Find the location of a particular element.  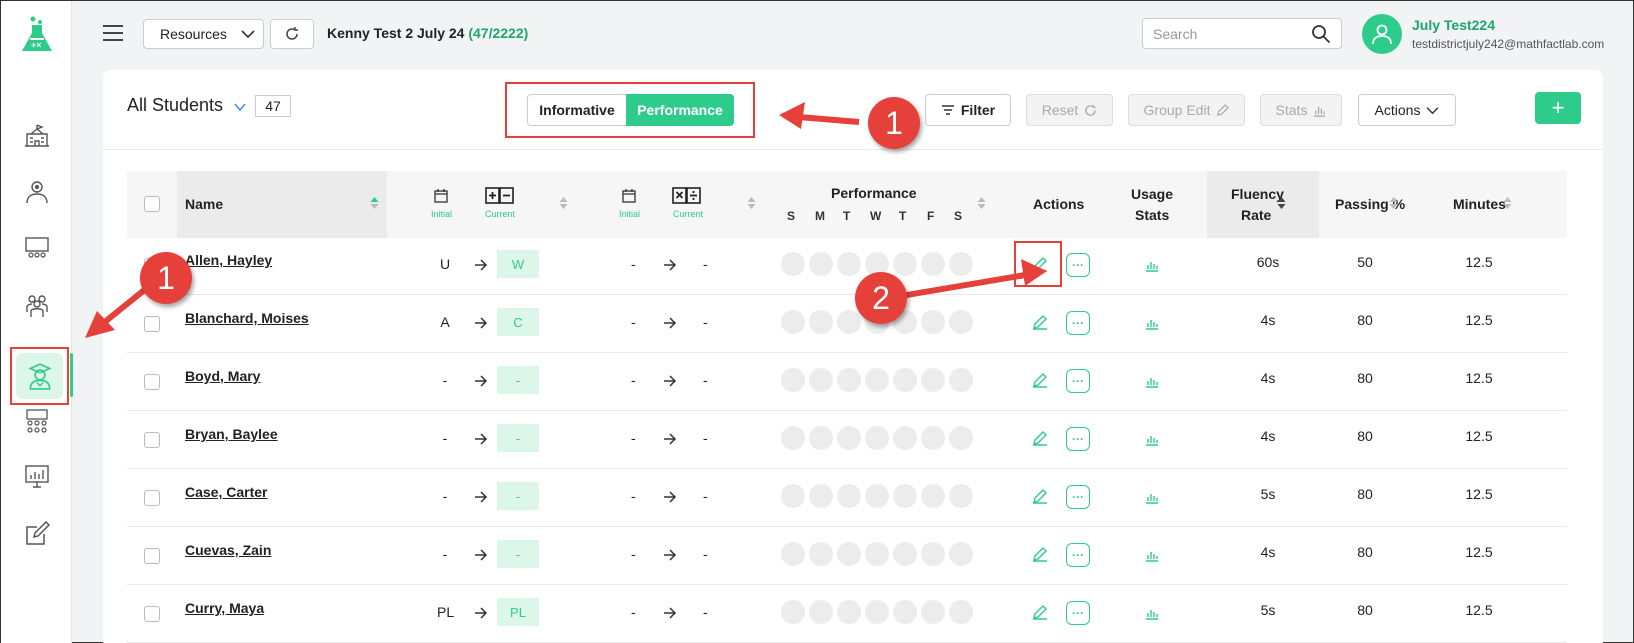

reset-button: Reset is located at coordinates (1069, 110).